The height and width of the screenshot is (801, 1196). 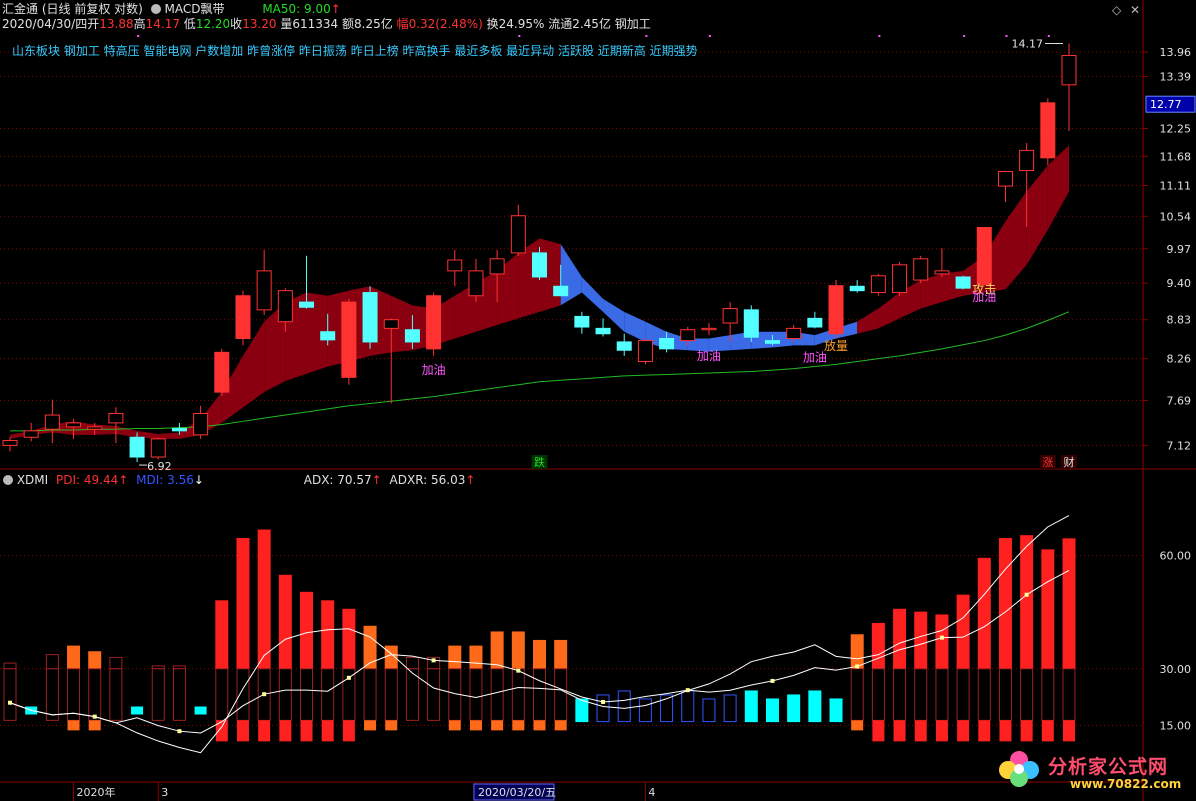 I want to click on chart-title-bar: 汇金通 (日线 前复权 对数) MACD飘带 MA50: 9.00↑, so click(x=171, y=9).